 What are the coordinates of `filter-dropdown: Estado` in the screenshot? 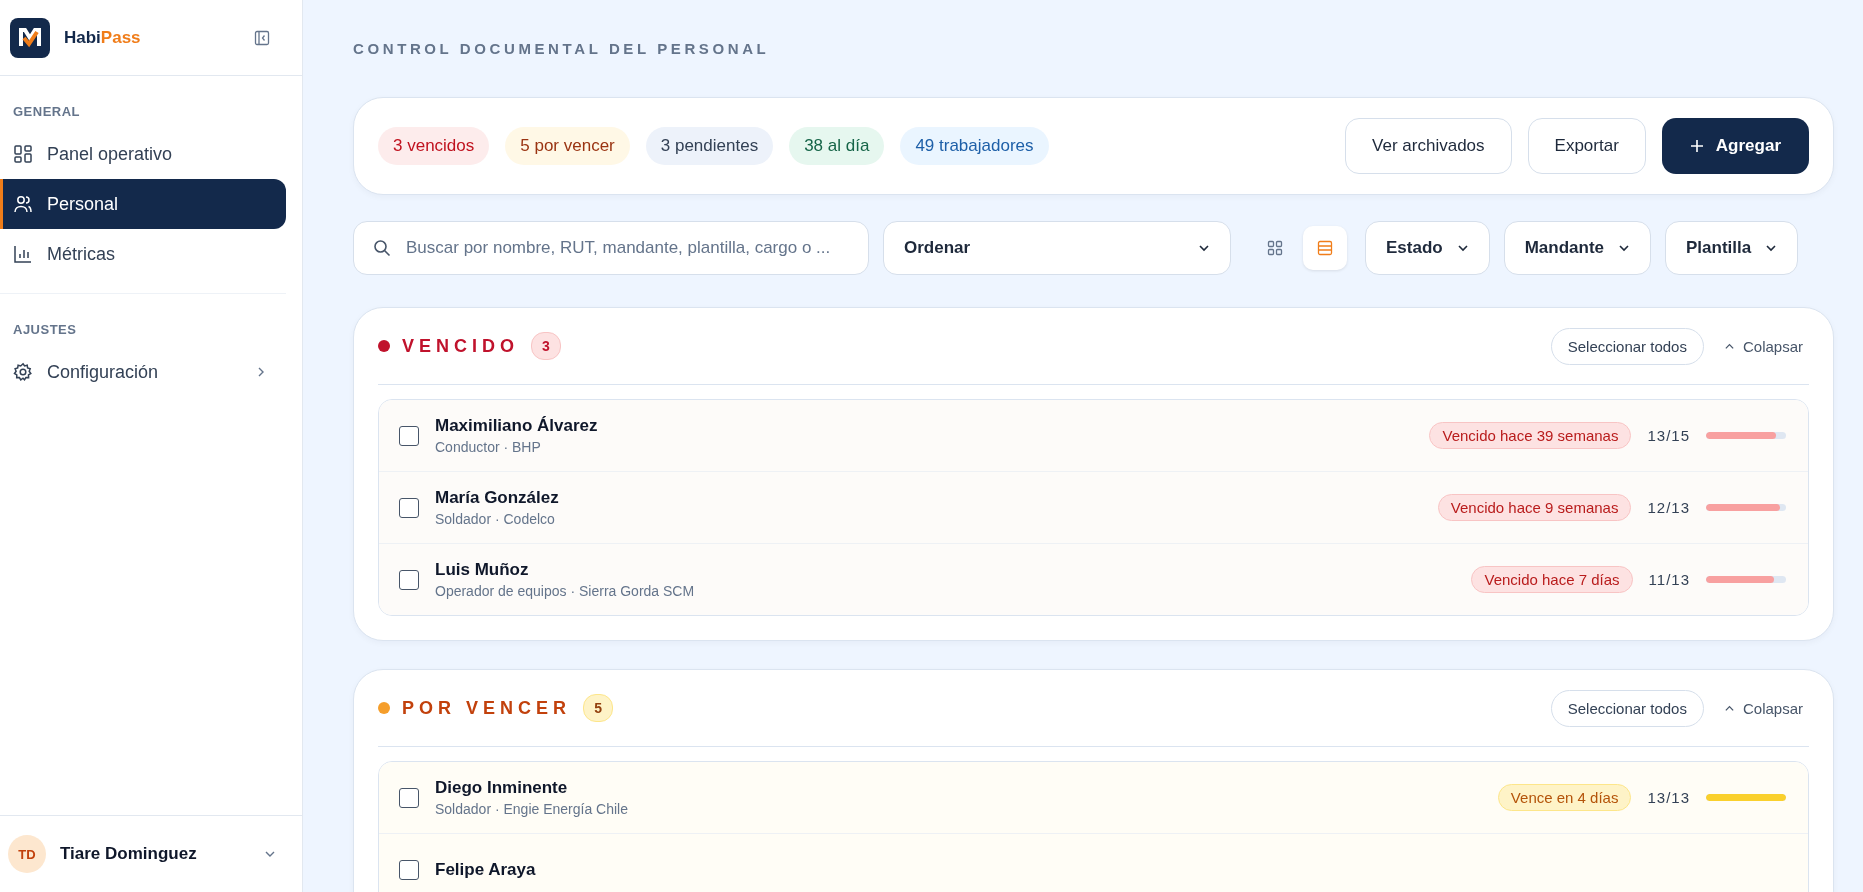 It's located at (1427, 248).